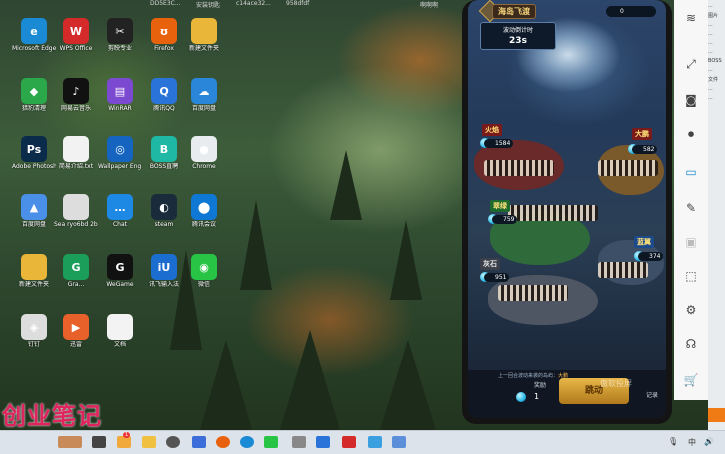 Image resolution: width=725 pixels, height=454 pixels. I want to click on top-text-strip: DD5E3C... 安装钥匙 c14ace32... 958dfdf 啊啊啊, so click(230, 4).